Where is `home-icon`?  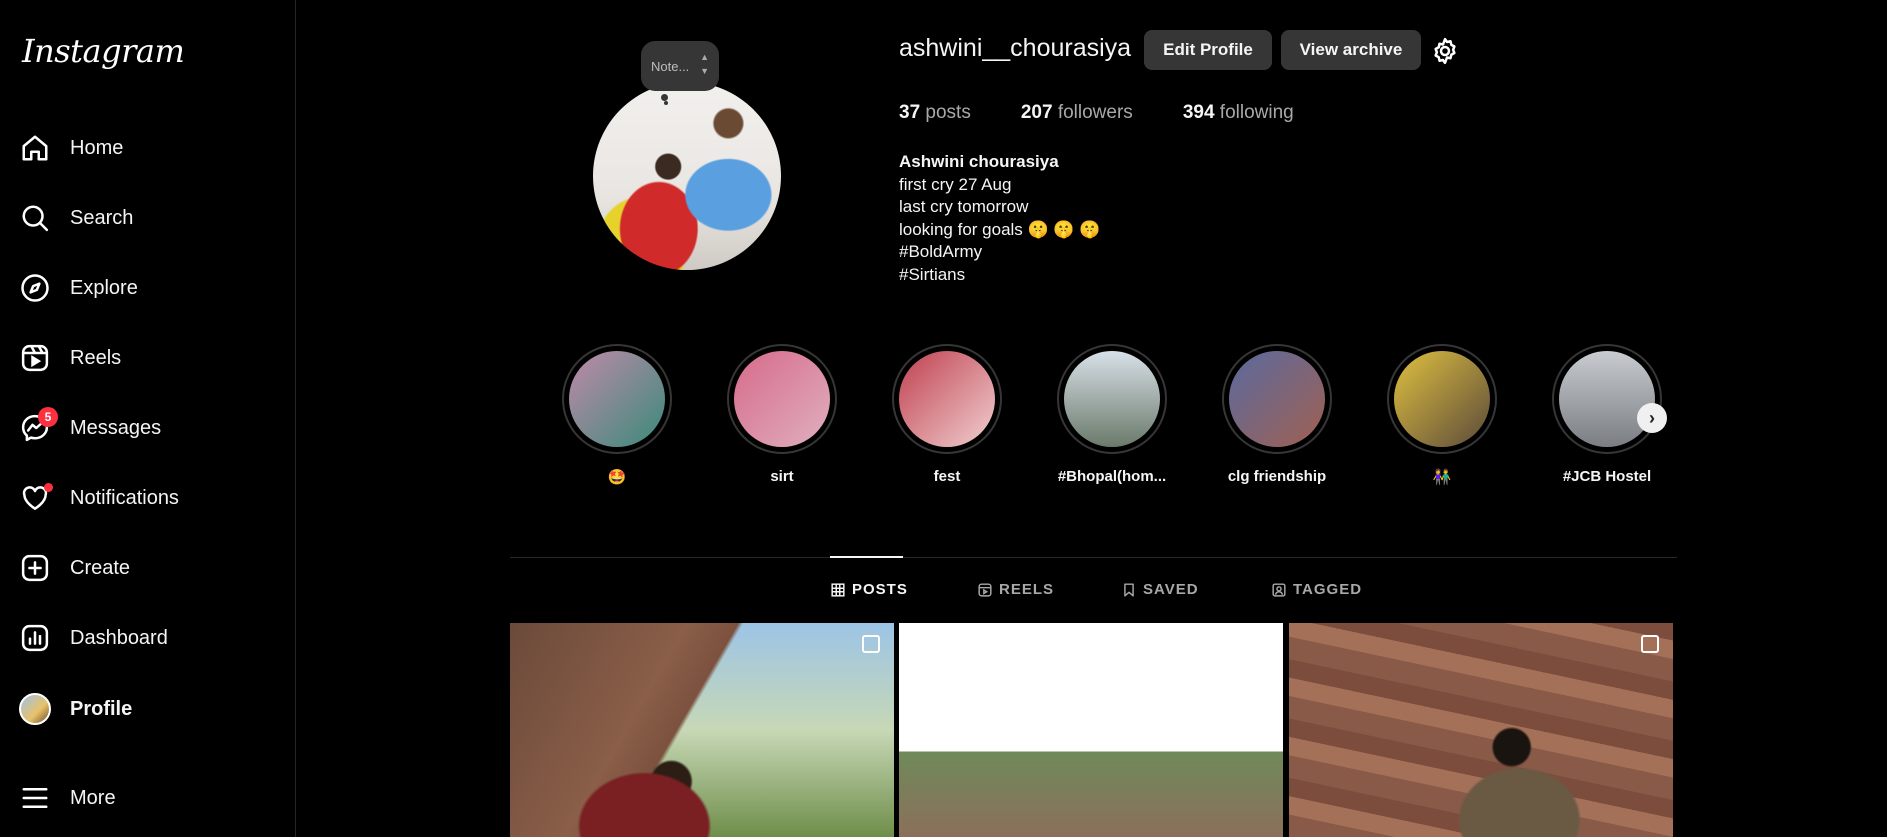 home-icon is located at coordinates (35, 148).